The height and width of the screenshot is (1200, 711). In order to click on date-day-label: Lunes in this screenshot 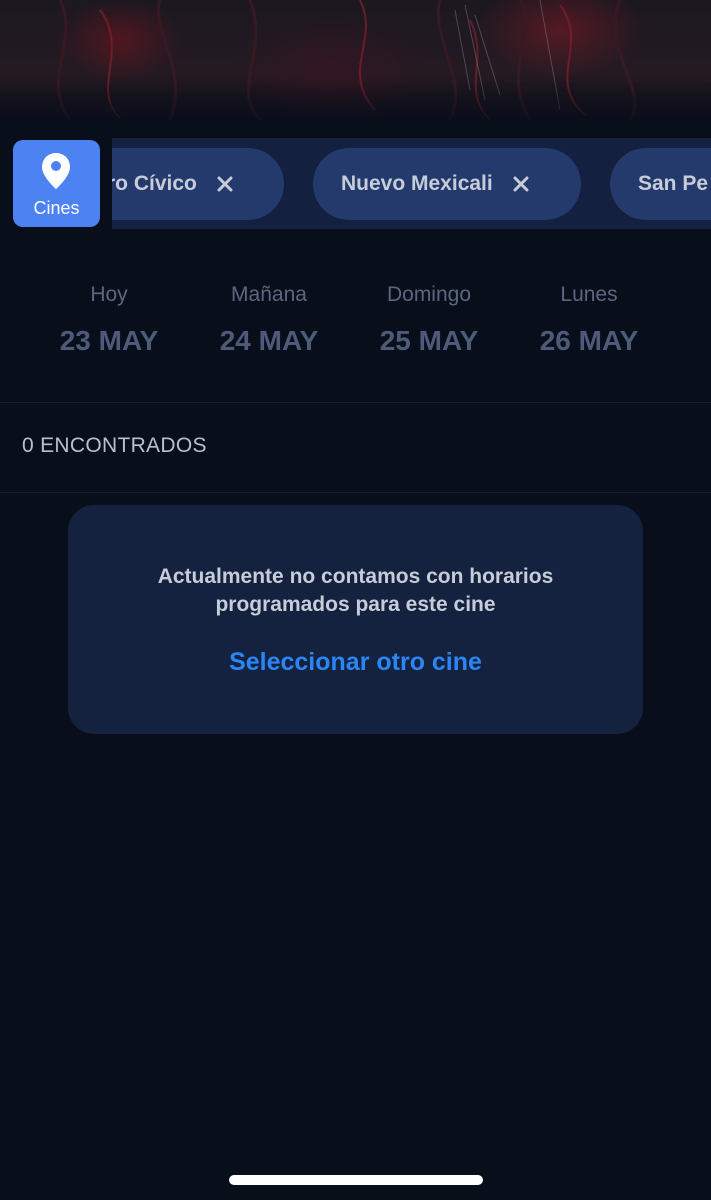, I will do `click(589, 294)`.